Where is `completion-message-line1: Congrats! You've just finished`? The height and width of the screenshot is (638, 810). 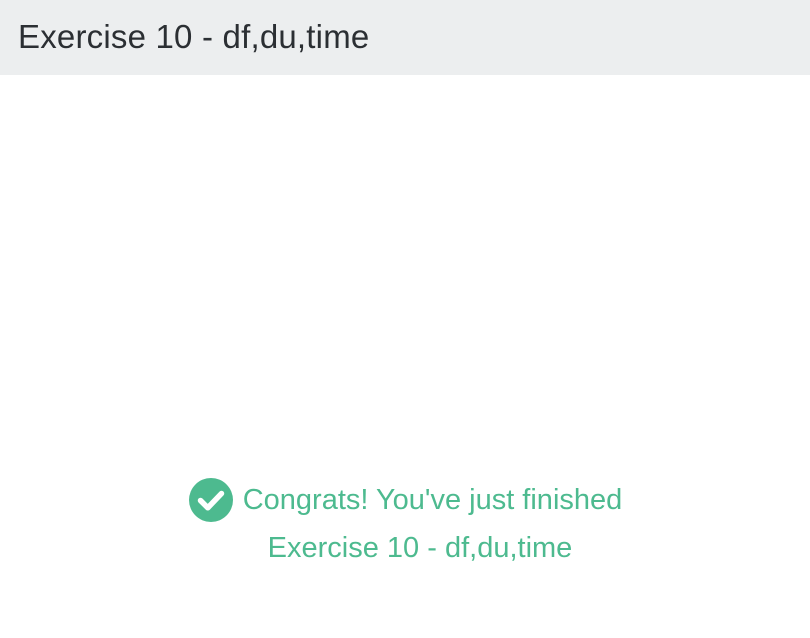 completion-message-line1: Congrats! You've just finished is located at coordinates (432, 500).